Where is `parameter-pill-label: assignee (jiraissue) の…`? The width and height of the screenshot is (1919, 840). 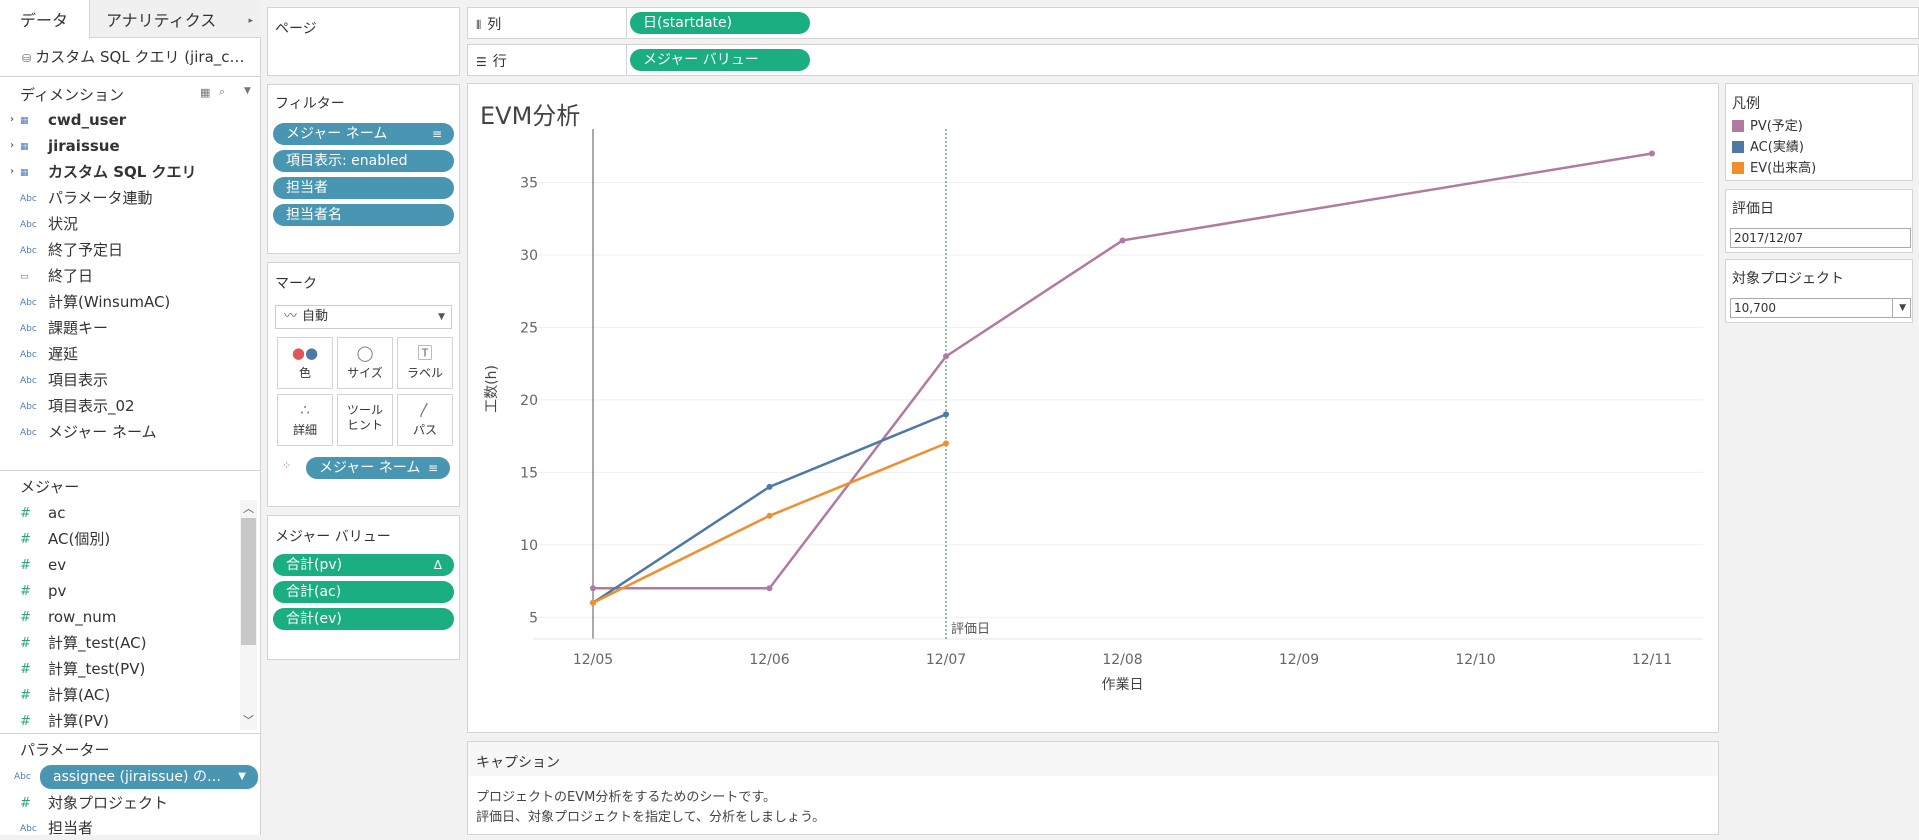 parameter-pill-label: assignee (jiraissue) の… is located at coordinates (137, 777).